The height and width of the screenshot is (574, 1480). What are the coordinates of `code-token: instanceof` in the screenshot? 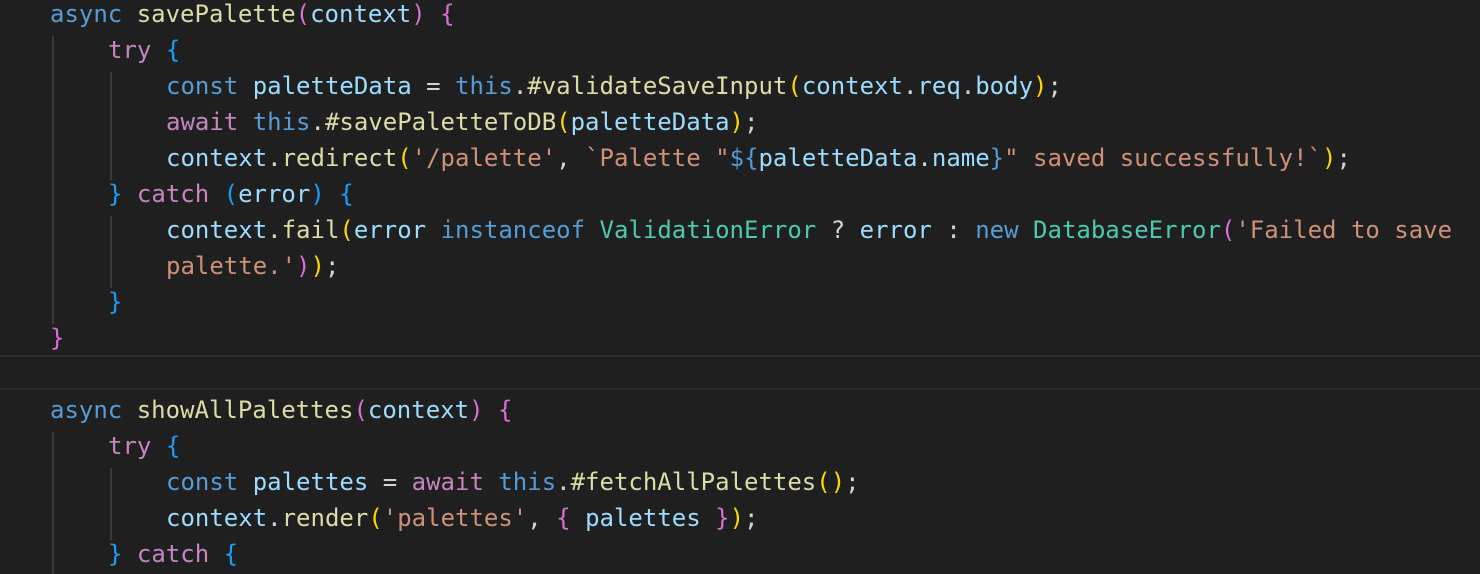 It's located at (513, 230).